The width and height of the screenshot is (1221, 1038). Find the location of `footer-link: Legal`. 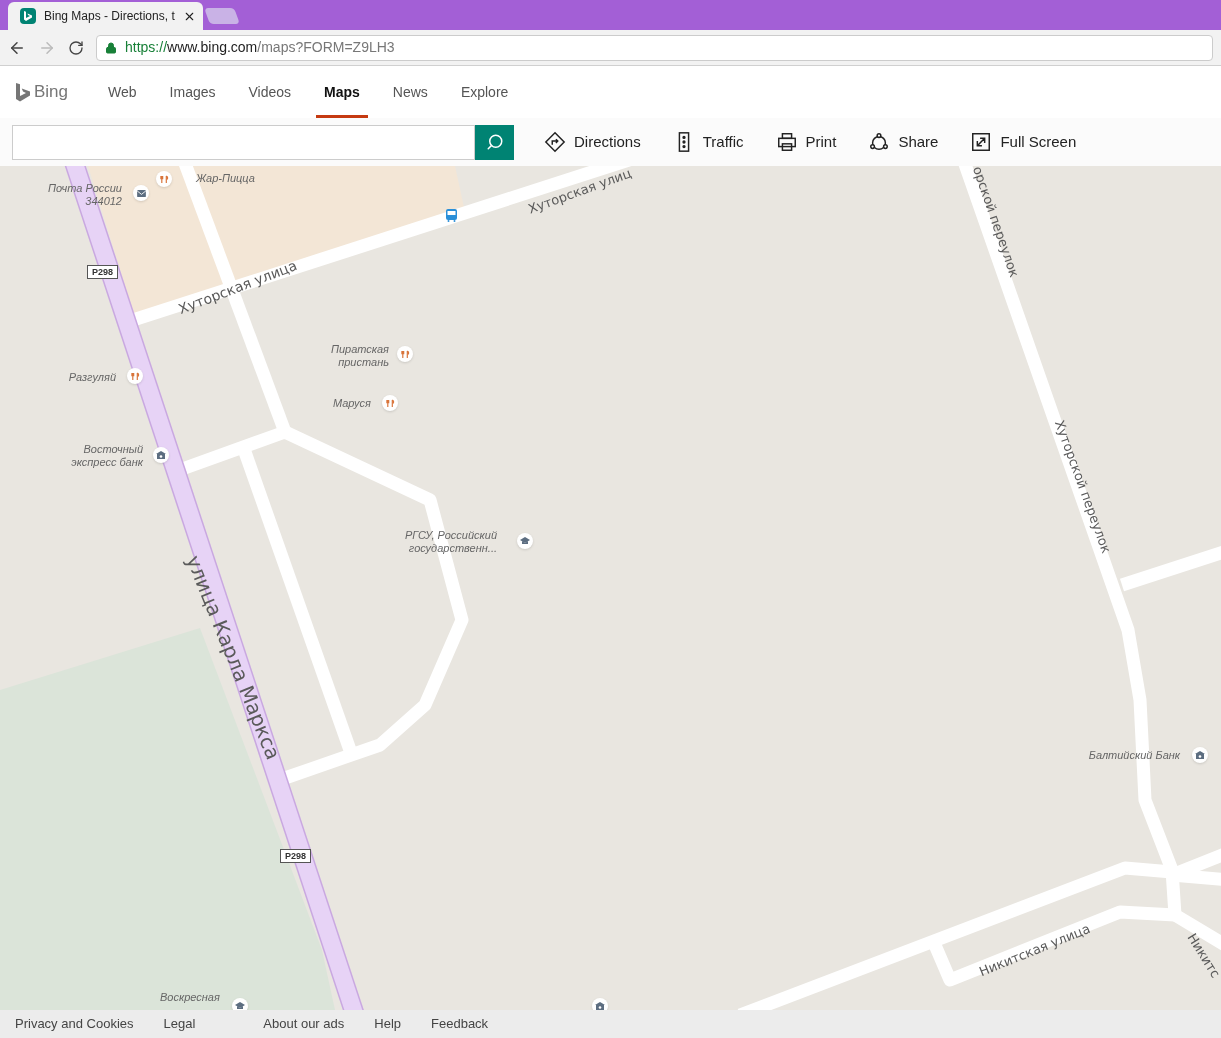

footer-link: Legal is located at coordinates (179, 1024).